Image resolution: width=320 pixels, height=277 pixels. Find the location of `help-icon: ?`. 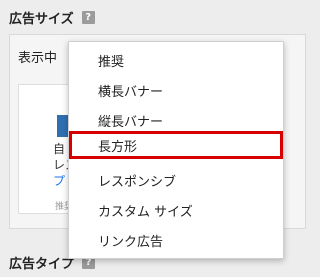

help-icon: ? is located at coordinates (88, 17).